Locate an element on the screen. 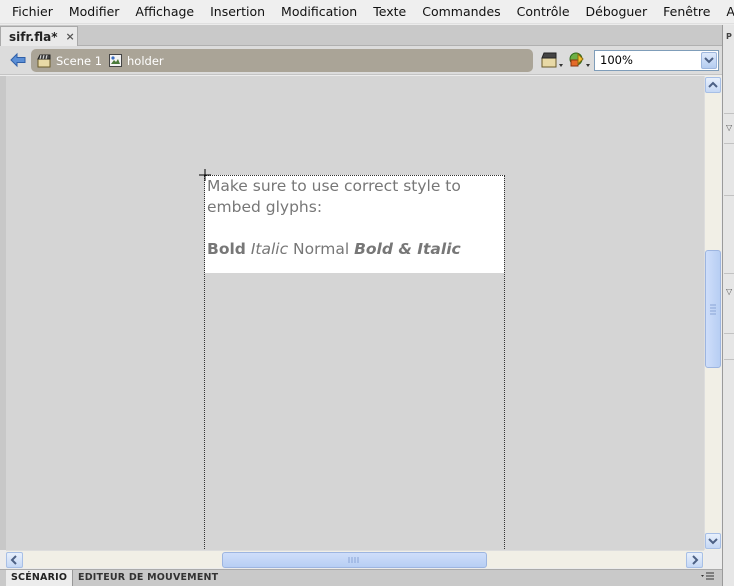 Image resolution: width=734 pixels, height=586 pixels. chevron-right-icon is located at coordinates (695, 560).